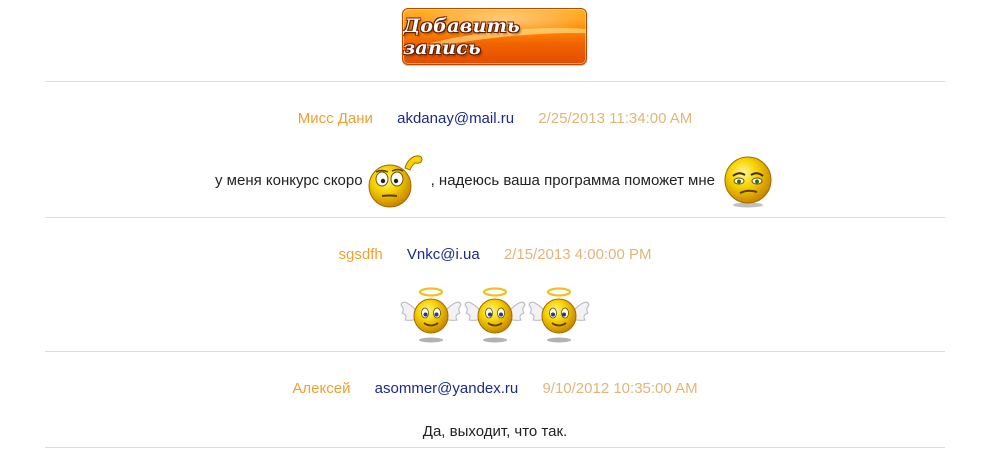  I want to click on entry-text: , надеюсь ваша программа поможет мне, so click(572, 180).